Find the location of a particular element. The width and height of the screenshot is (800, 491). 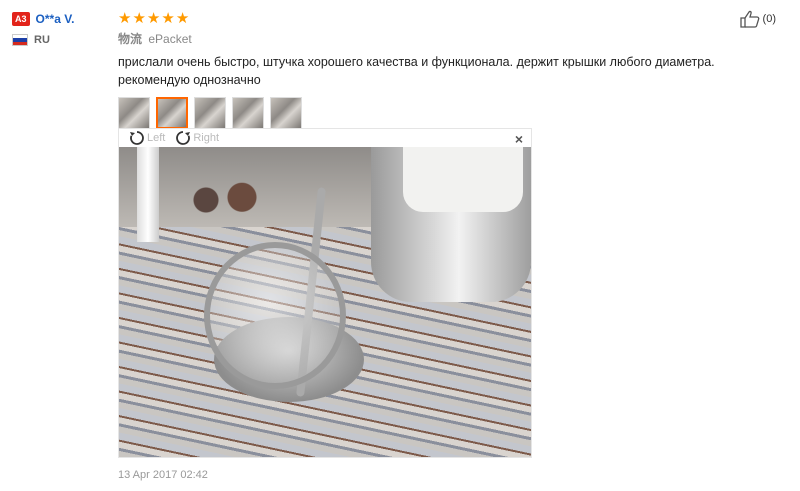

viewer-toolbar: Left Right × is located at coordinates (325, 138).